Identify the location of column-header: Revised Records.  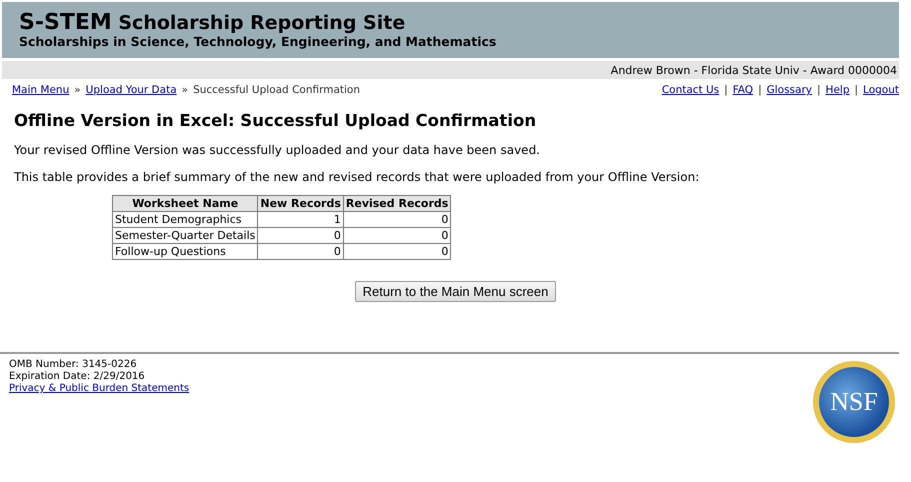
(397, 204).